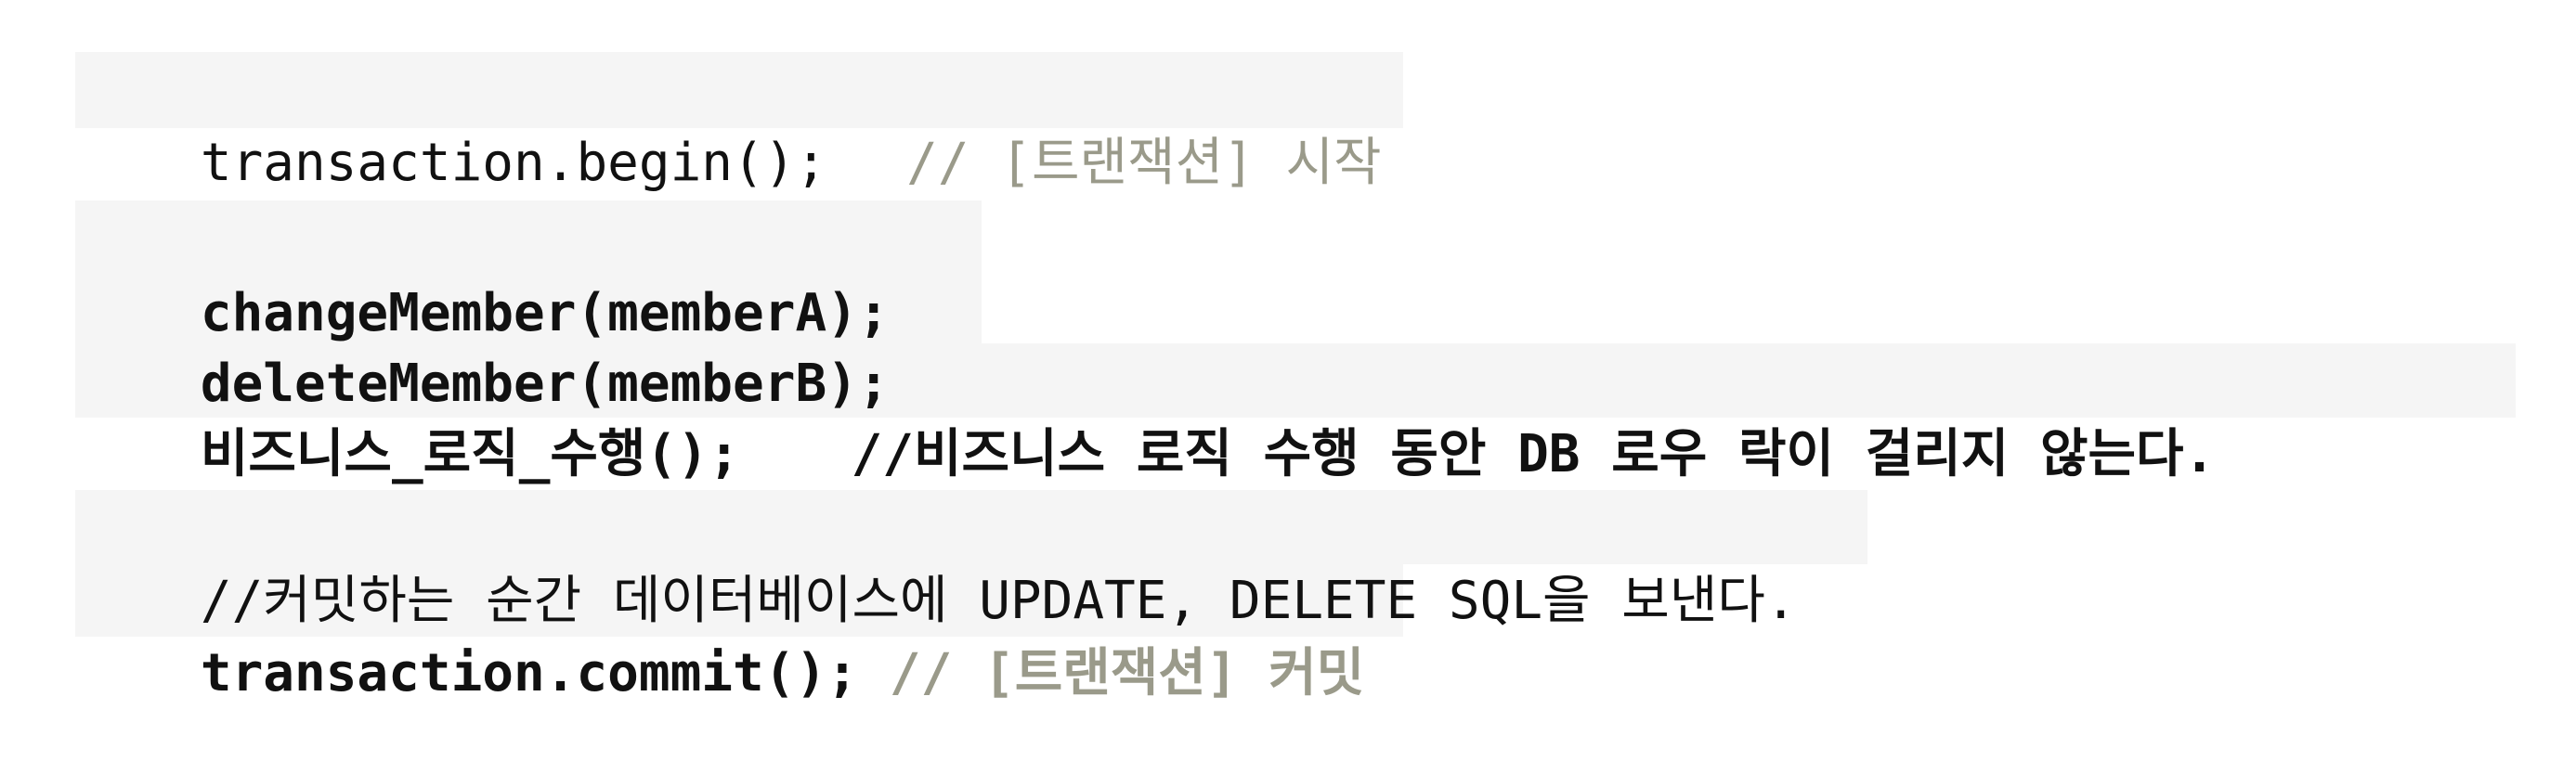 Image resolution: width=2576 pixels, height=761 pixels. What do you see at coordinates (529, 673) in the screenshot?
I see `commit-call: transaction.commit();` at bounding box center [529, 673].